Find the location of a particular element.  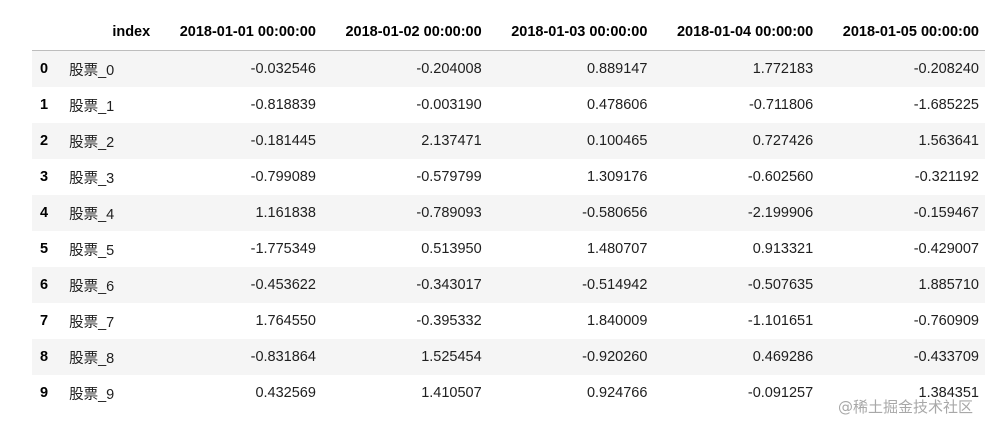

value-cell: -0.920260 is located at coordinates (615, 357).